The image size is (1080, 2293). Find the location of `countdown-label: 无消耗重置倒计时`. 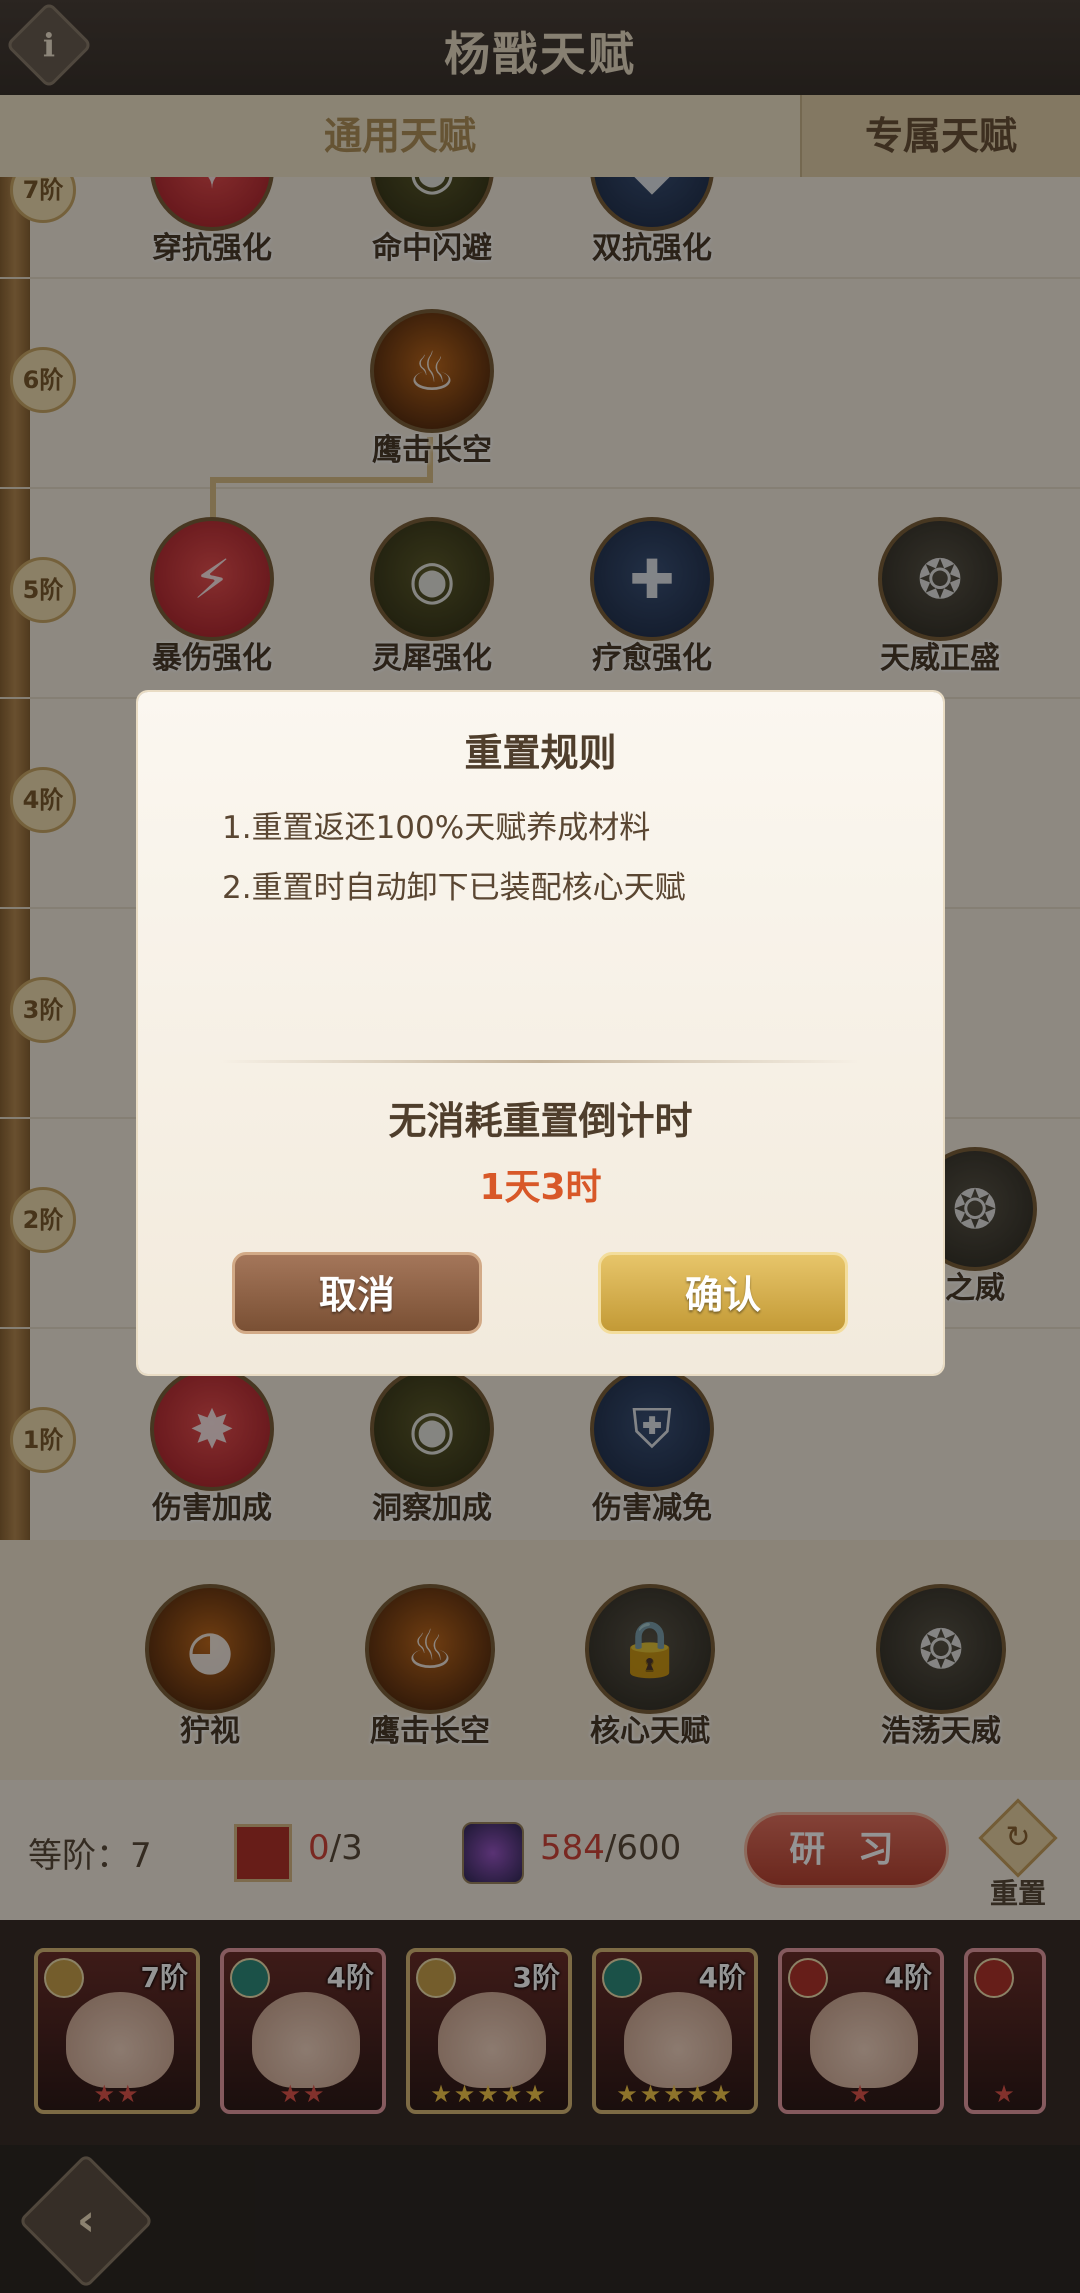

countdown-label: 无消耗重置倒计时 is located at coordinates (540, 1121).